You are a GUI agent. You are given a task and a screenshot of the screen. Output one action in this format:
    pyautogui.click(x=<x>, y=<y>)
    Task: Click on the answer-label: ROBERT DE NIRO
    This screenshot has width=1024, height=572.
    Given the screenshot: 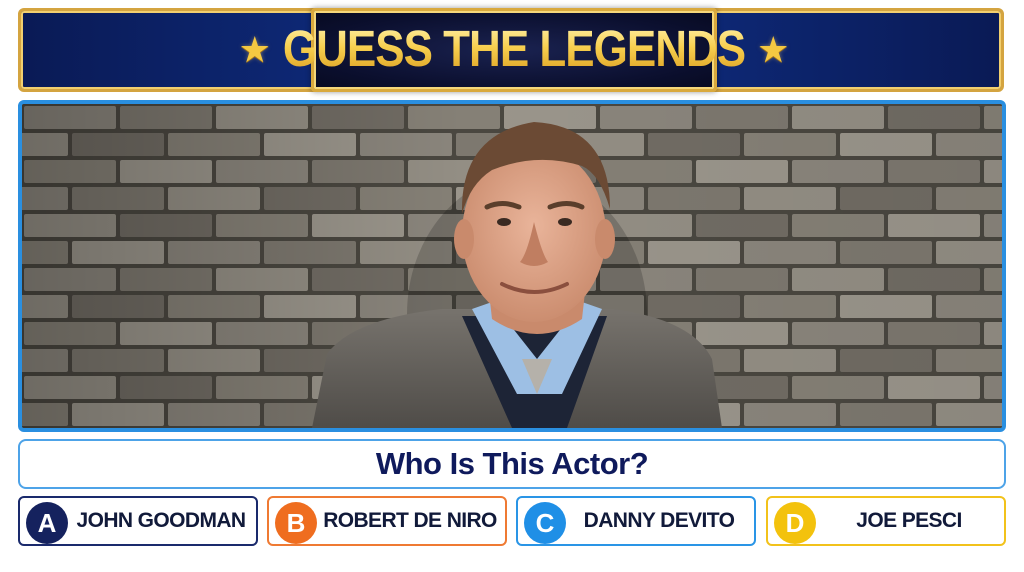 What is the action you would take?
    pyautogui.click(x=410, y=520)
    